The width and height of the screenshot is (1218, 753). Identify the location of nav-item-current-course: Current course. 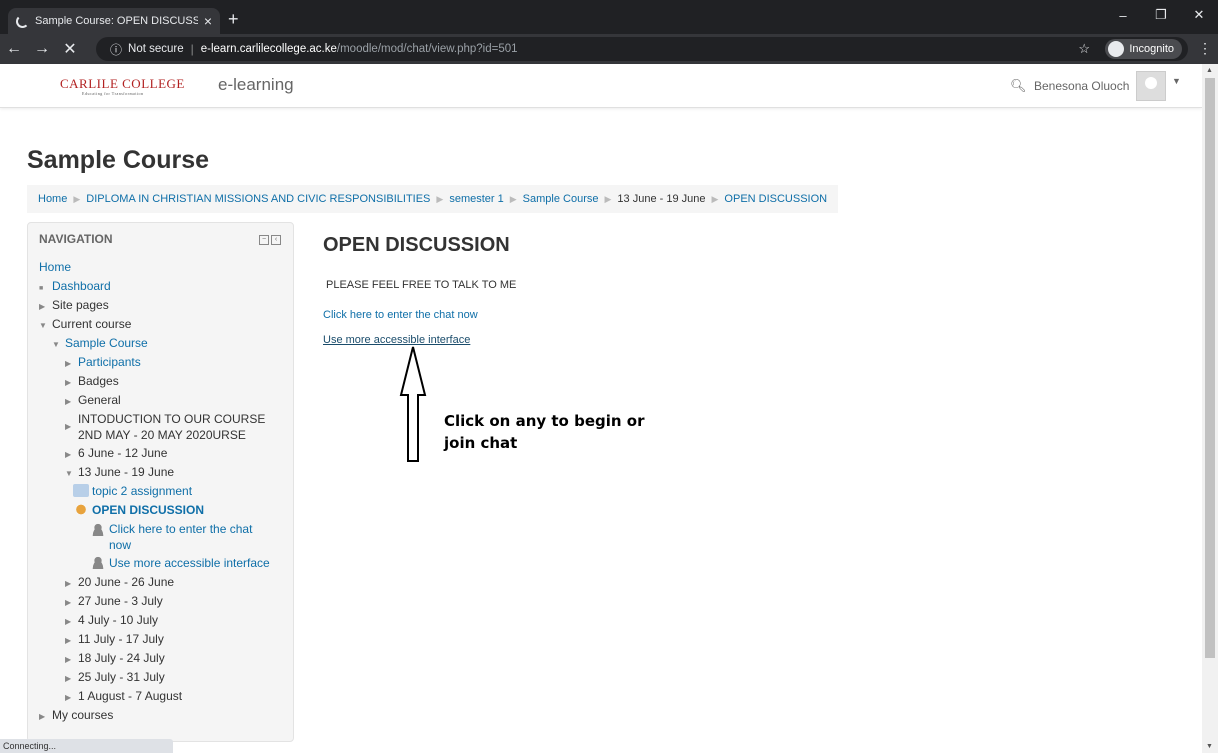
(91, 324).